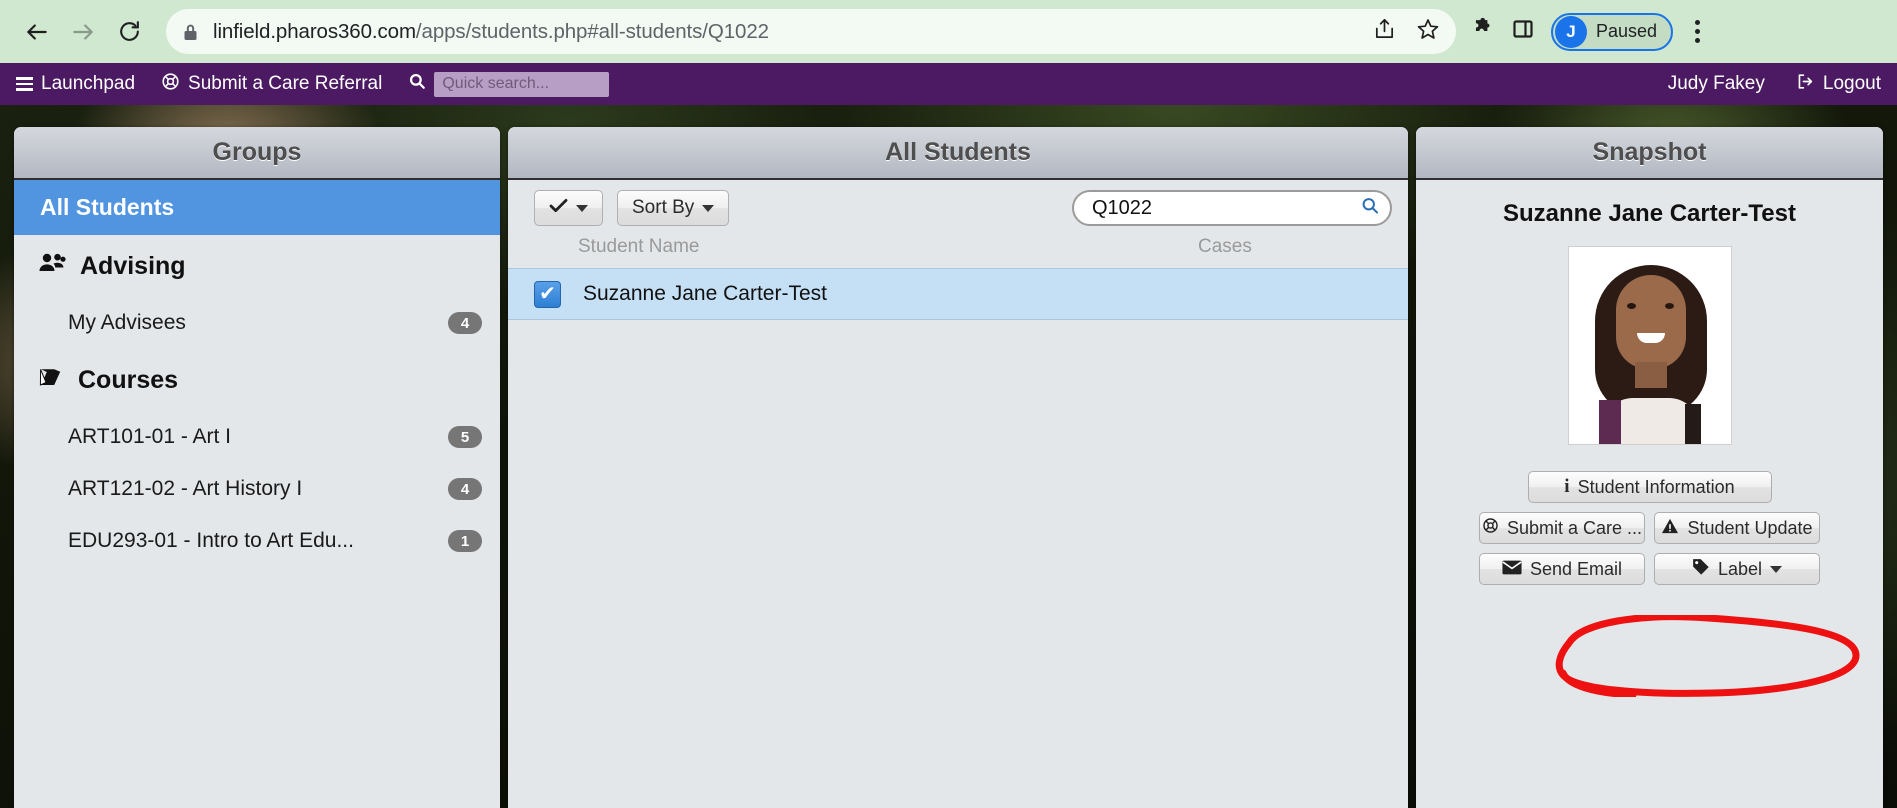  I want to click on sidebar-item-label: My Advisees, so click(127, 322).